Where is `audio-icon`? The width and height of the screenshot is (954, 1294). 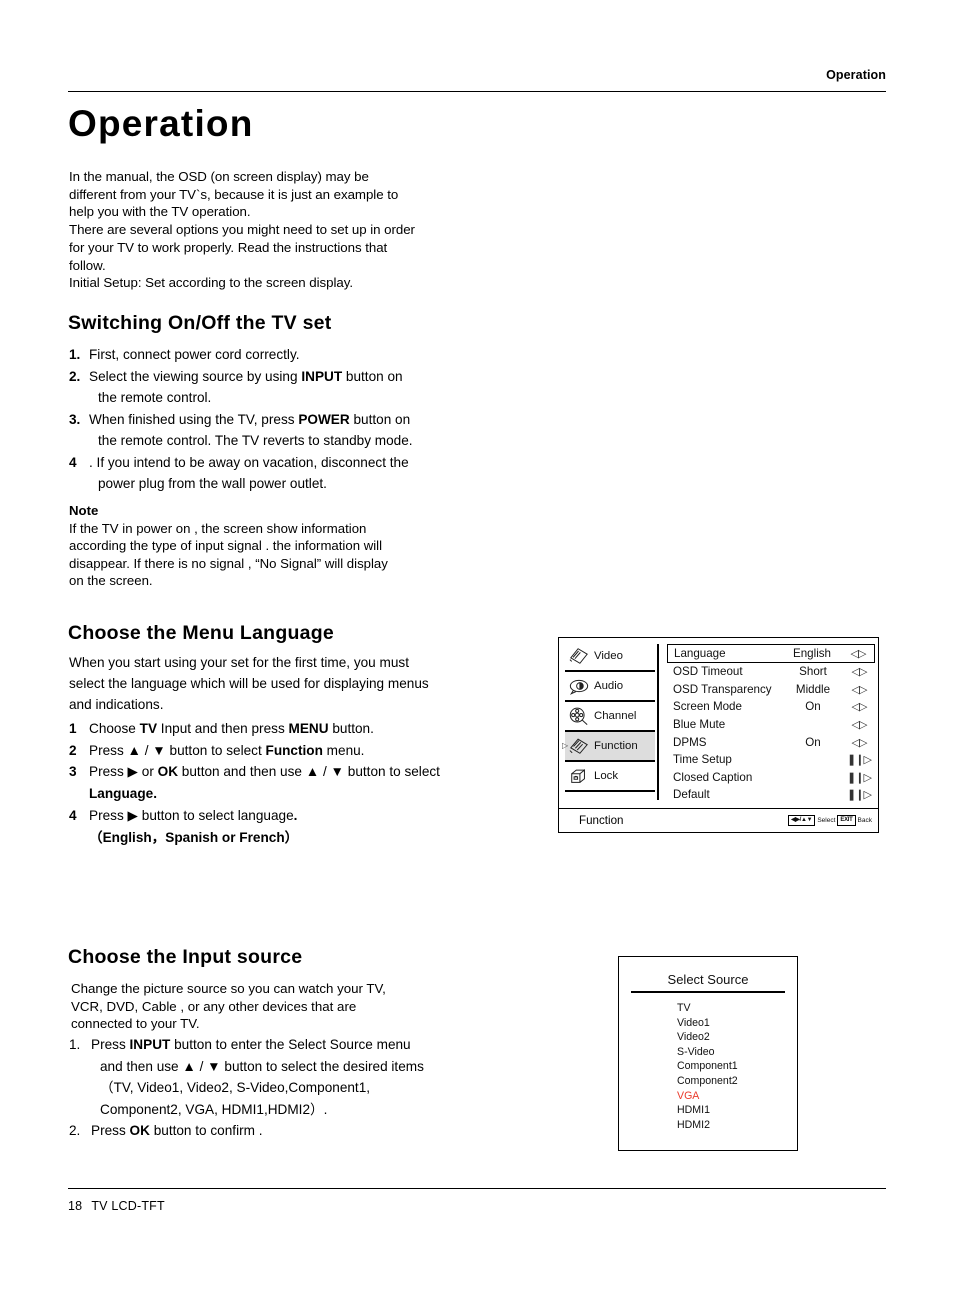
audio-icon is located at coordinates (579, 686).